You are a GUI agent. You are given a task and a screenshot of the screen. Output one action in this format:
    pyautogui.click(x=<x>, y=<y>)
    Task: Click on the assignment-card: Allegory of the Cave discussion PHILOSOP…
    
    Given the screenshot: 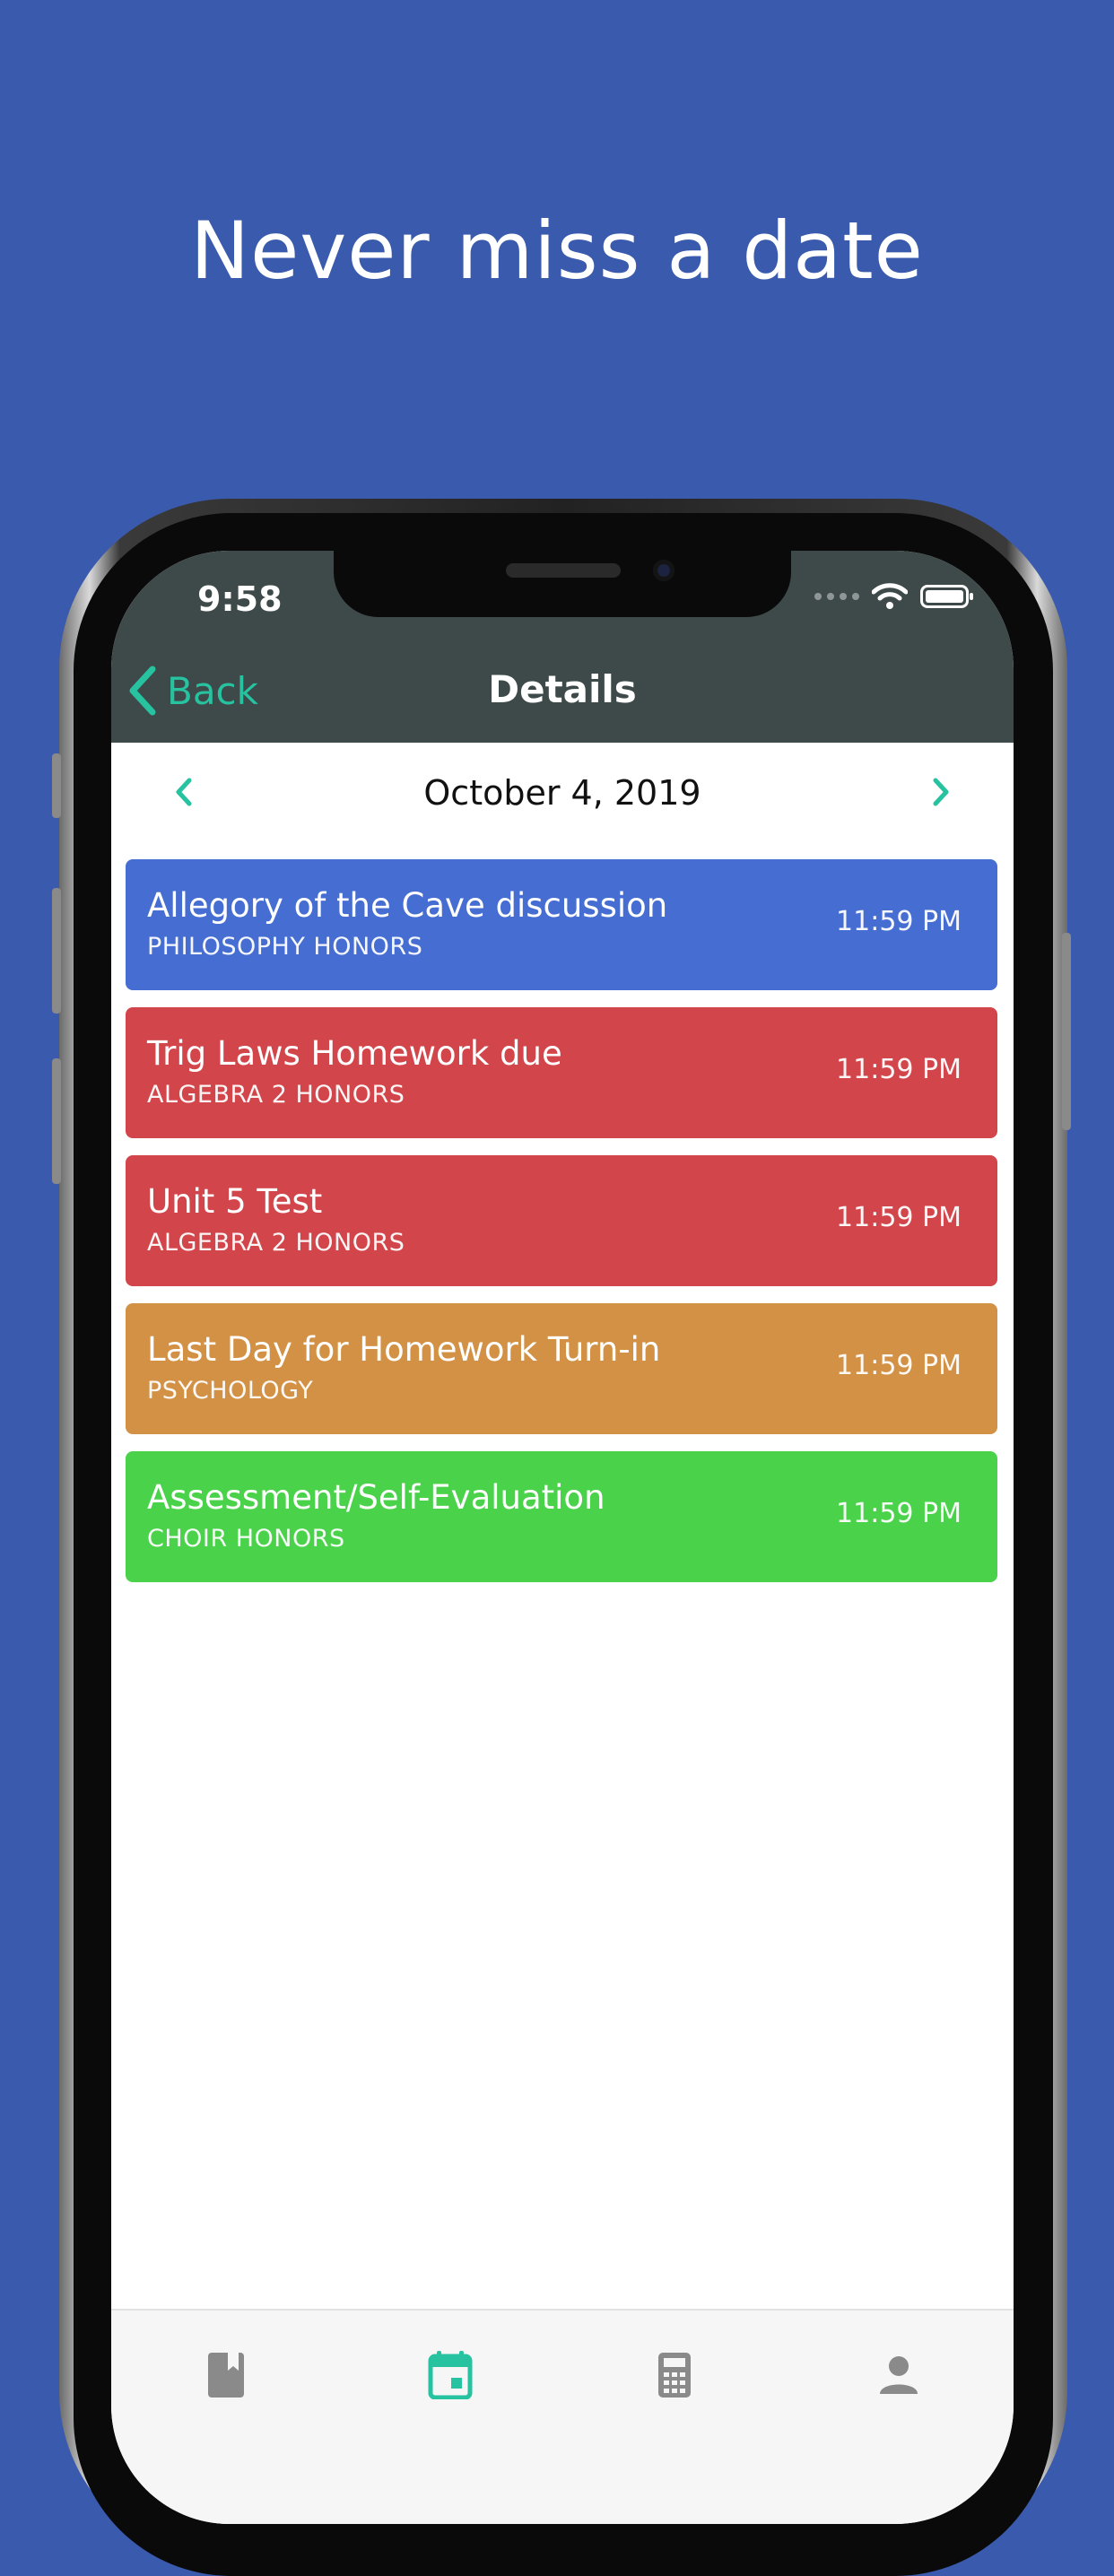 What is the action you would take?
    pyautogui.click(x=561, y=924)
    